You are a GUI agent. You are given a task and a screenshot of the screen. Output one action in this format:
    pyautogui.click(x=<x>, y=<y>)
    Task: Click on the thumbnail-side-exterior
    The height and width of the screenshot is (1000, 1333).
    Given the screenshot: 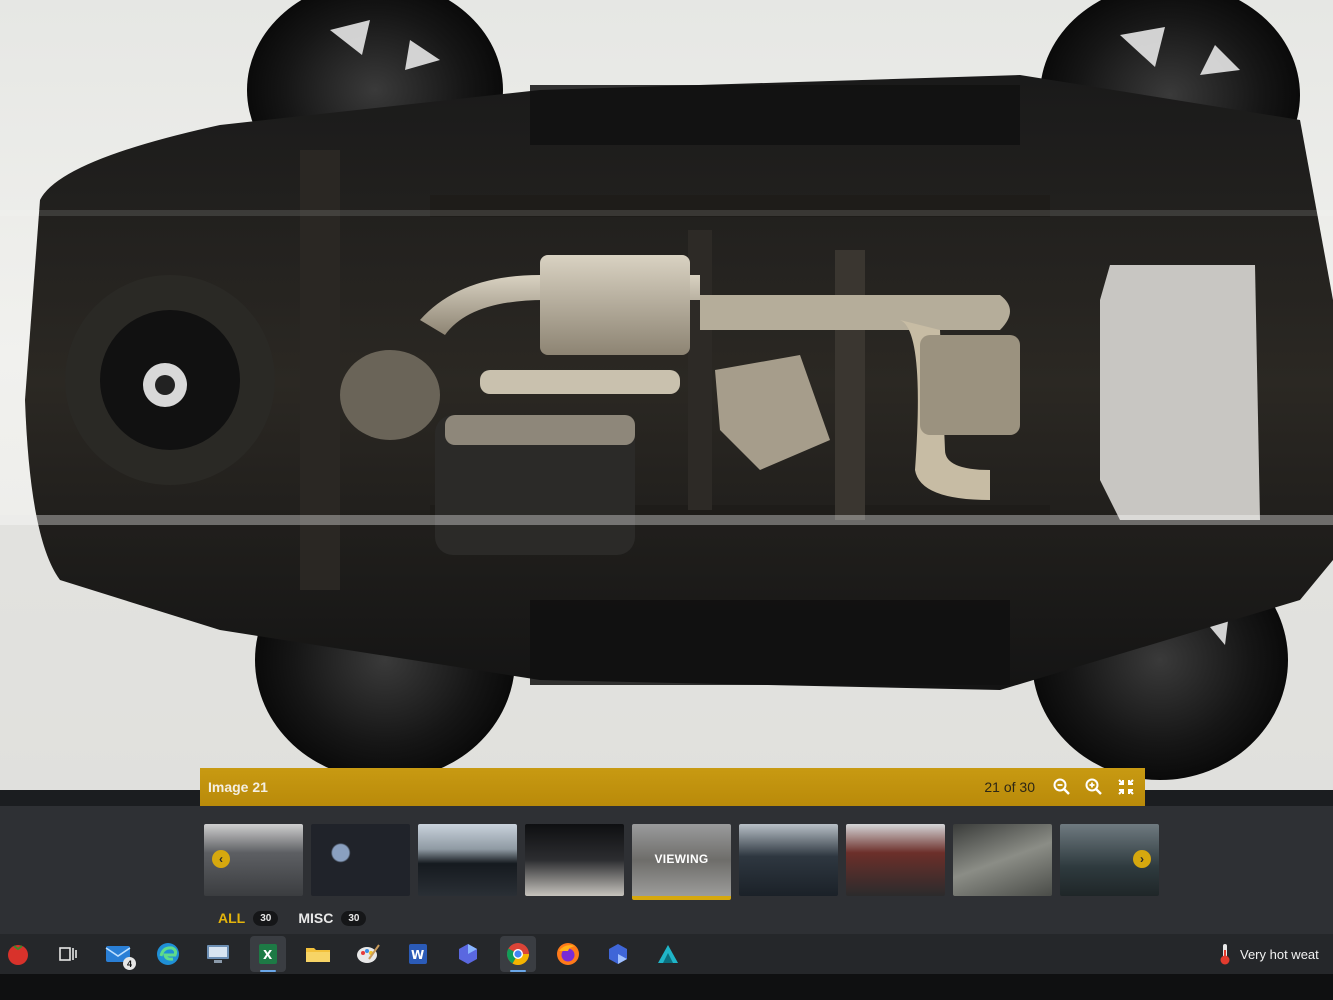 What is the action you would take?
    pyautogui.click(x=467, y=860)
    